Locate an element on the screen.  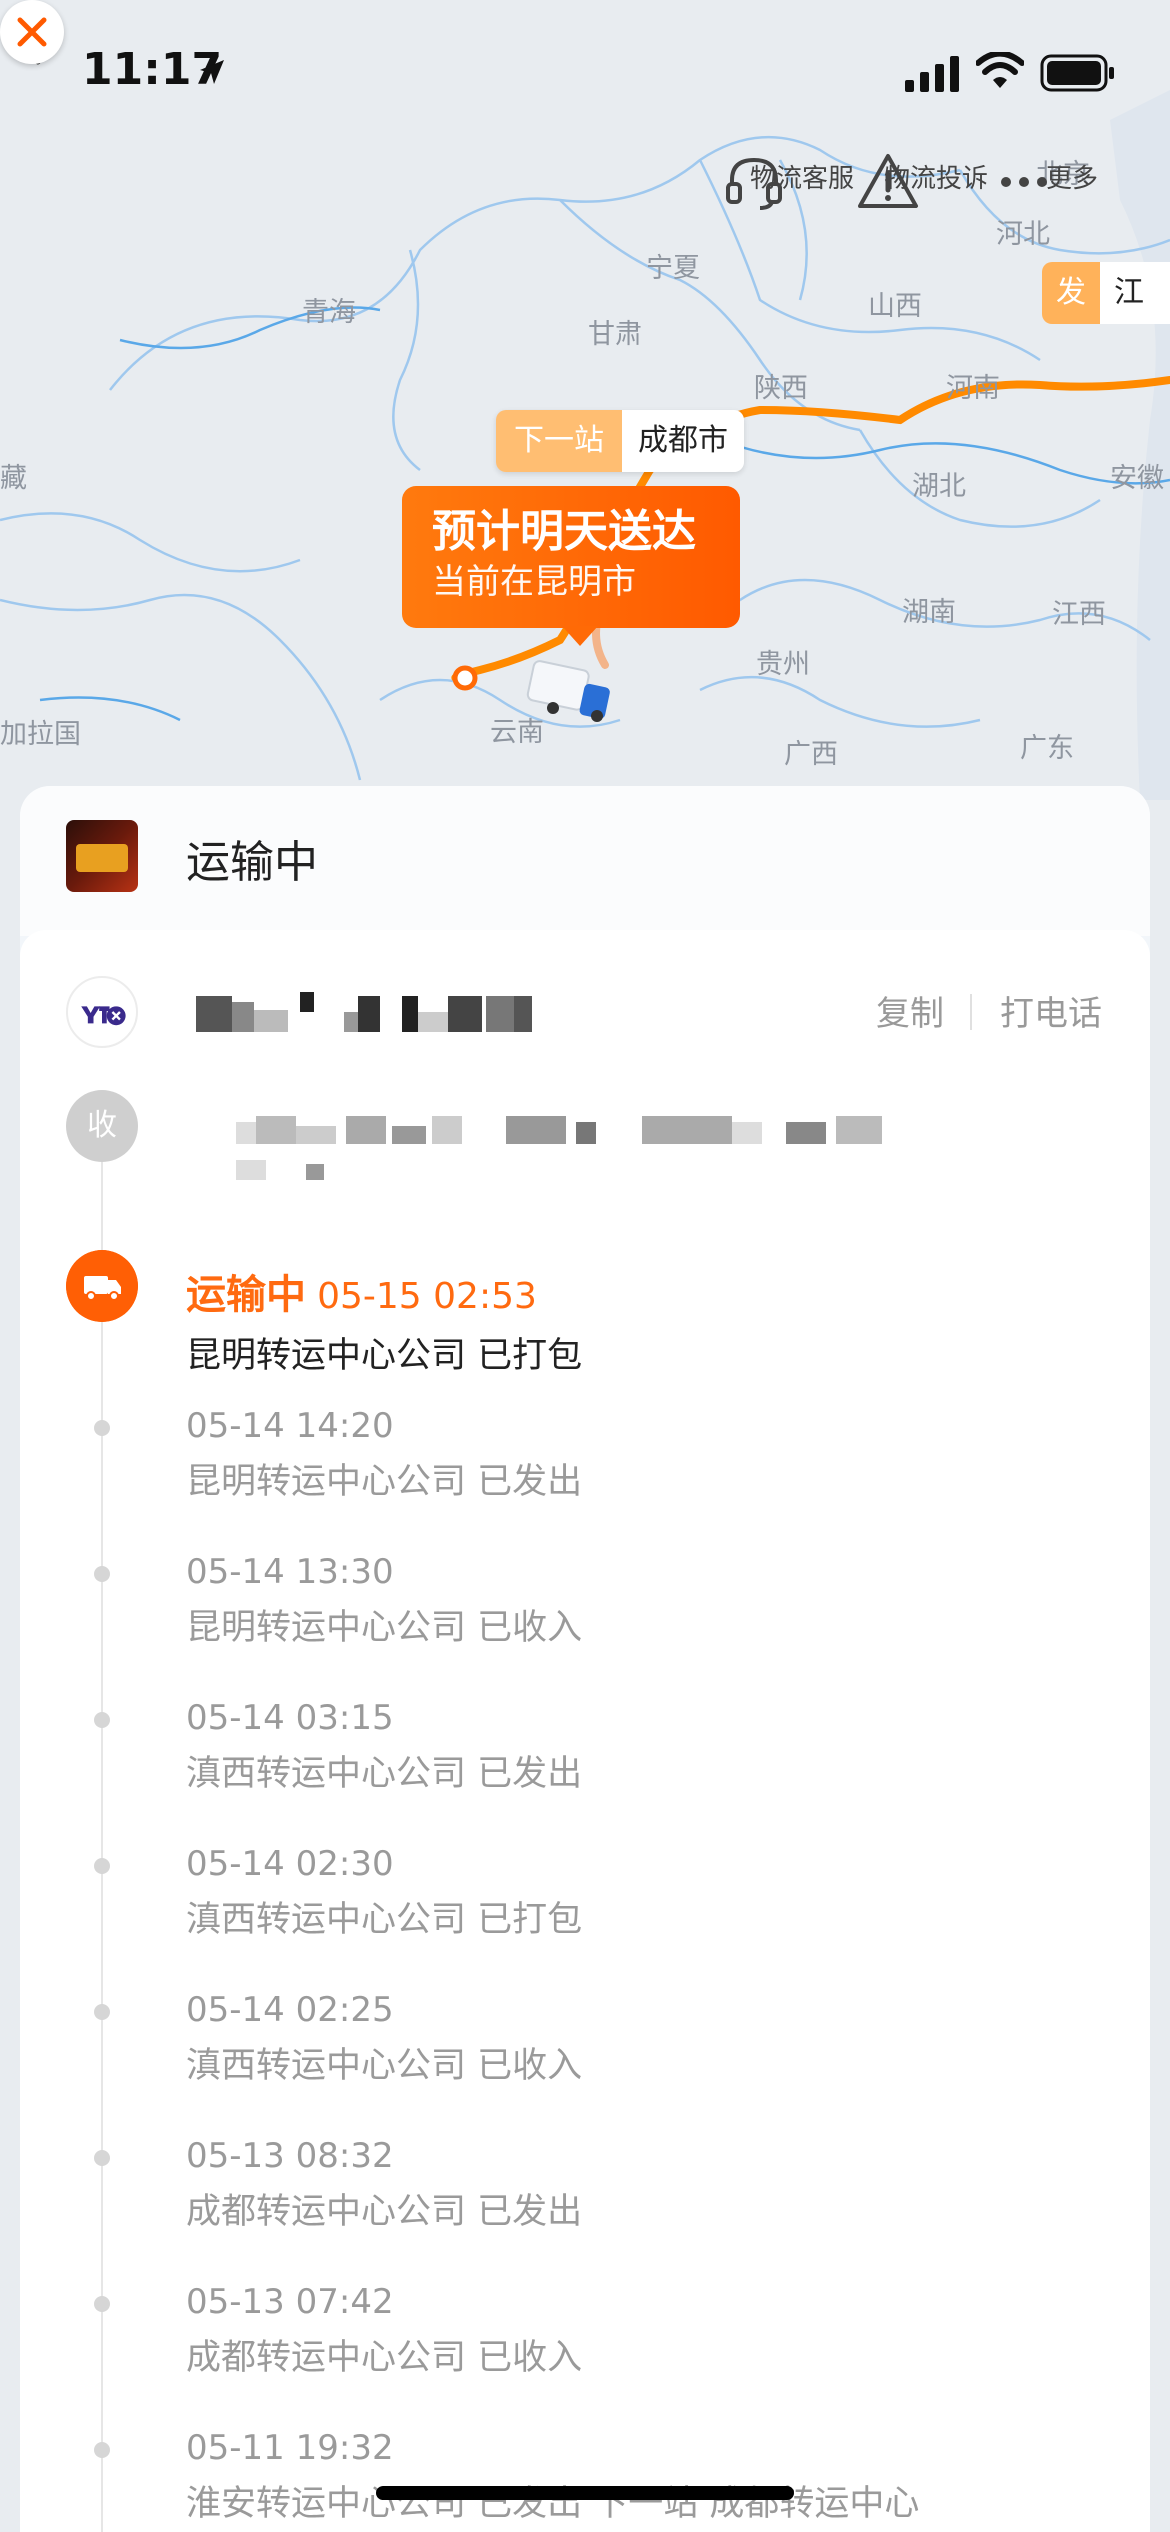
event-time: 05-14 14:20 is located at coordinates (290, 1426).